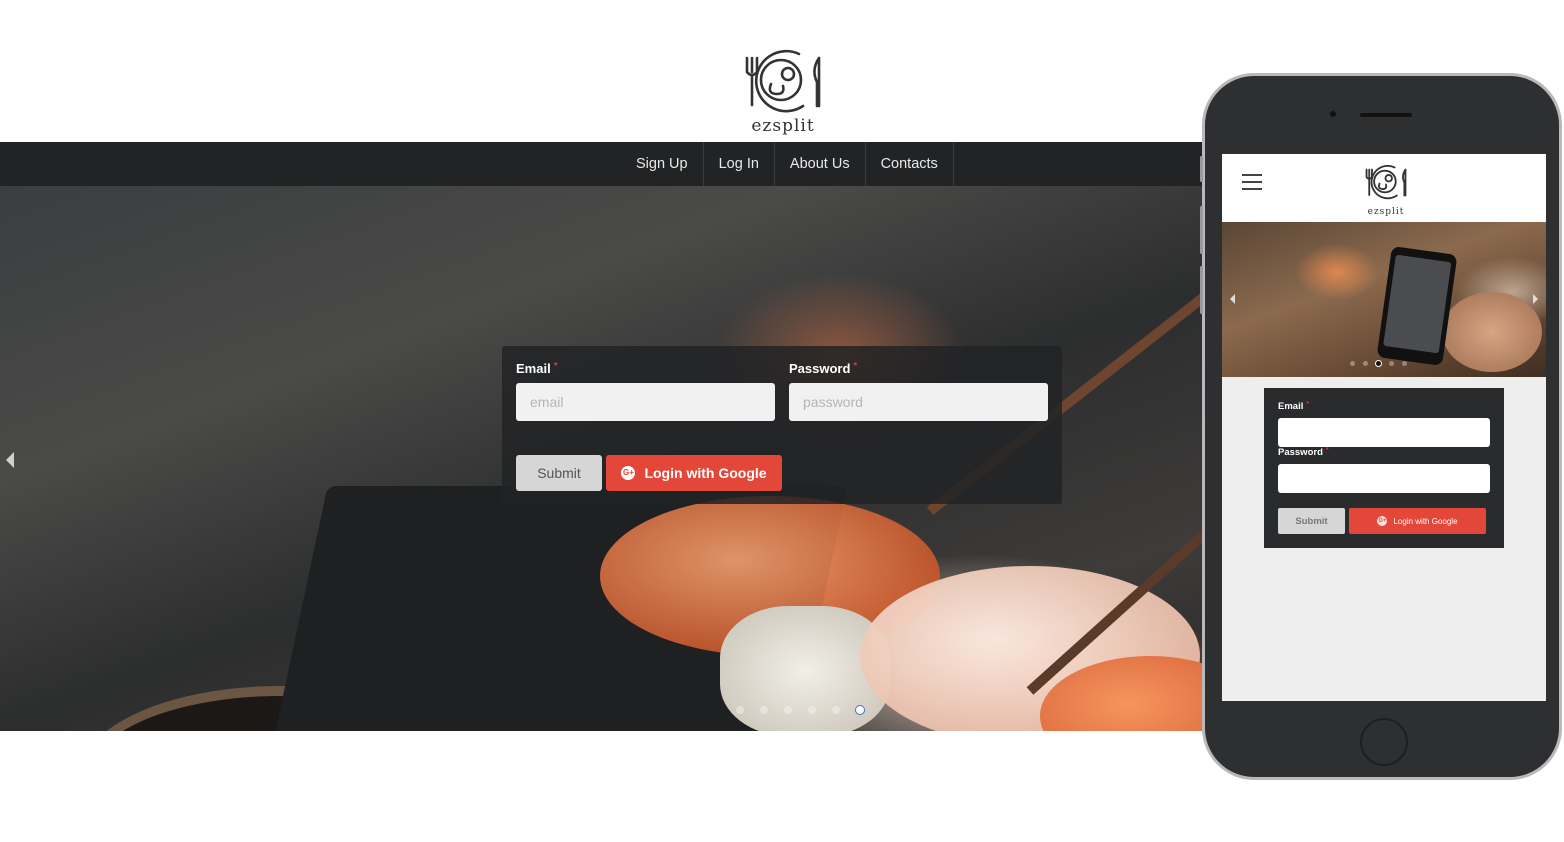 Image resolution: width=1564 pixels, height=842 pixels. I want to click on mobile-password-input, so click(1384, 478).